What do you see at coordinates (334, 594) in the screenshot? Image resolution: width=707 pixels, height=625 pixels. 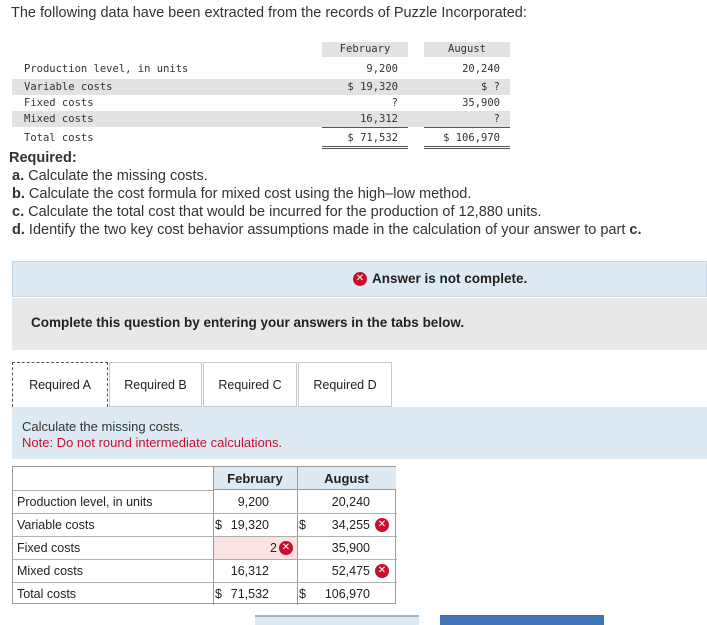 I see `answer-input: 106,970` at bounding box center [334, 594].